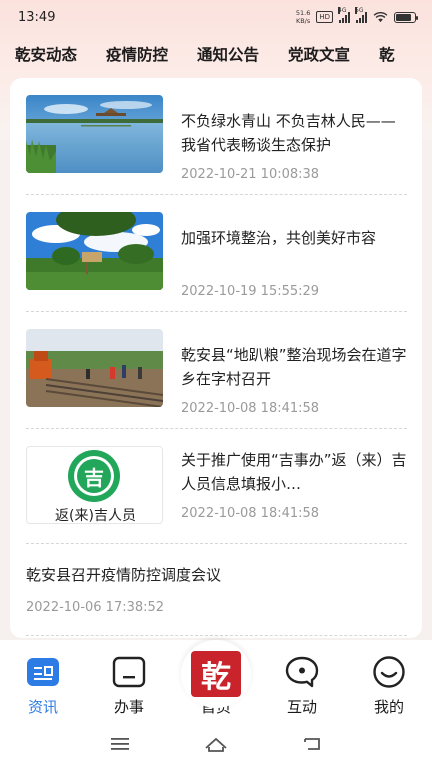  Describe the element at coordinates (94, 368) in the screenshot. I see `construction-site-image` at that location.